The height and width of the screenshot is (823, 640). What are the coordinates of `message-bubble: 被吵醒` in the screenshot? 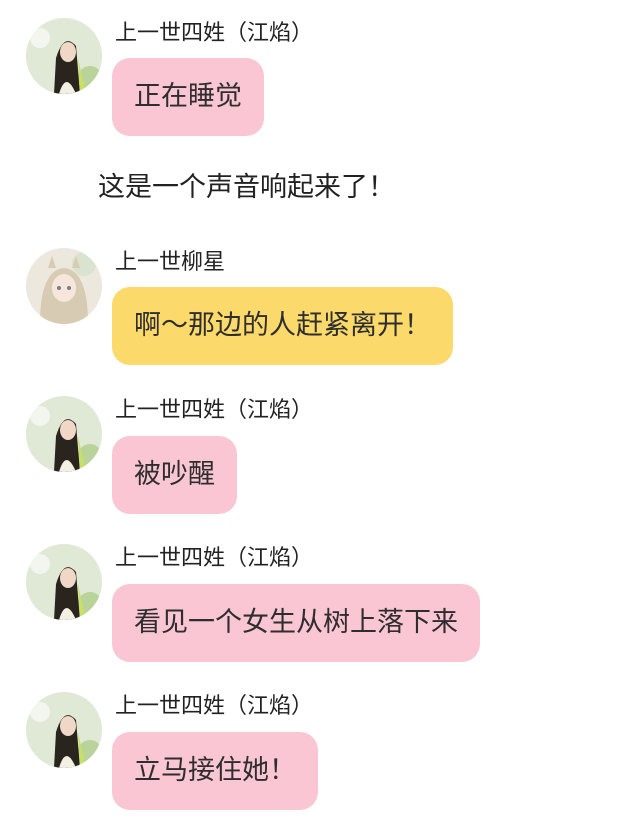 It's located at (174, 475).